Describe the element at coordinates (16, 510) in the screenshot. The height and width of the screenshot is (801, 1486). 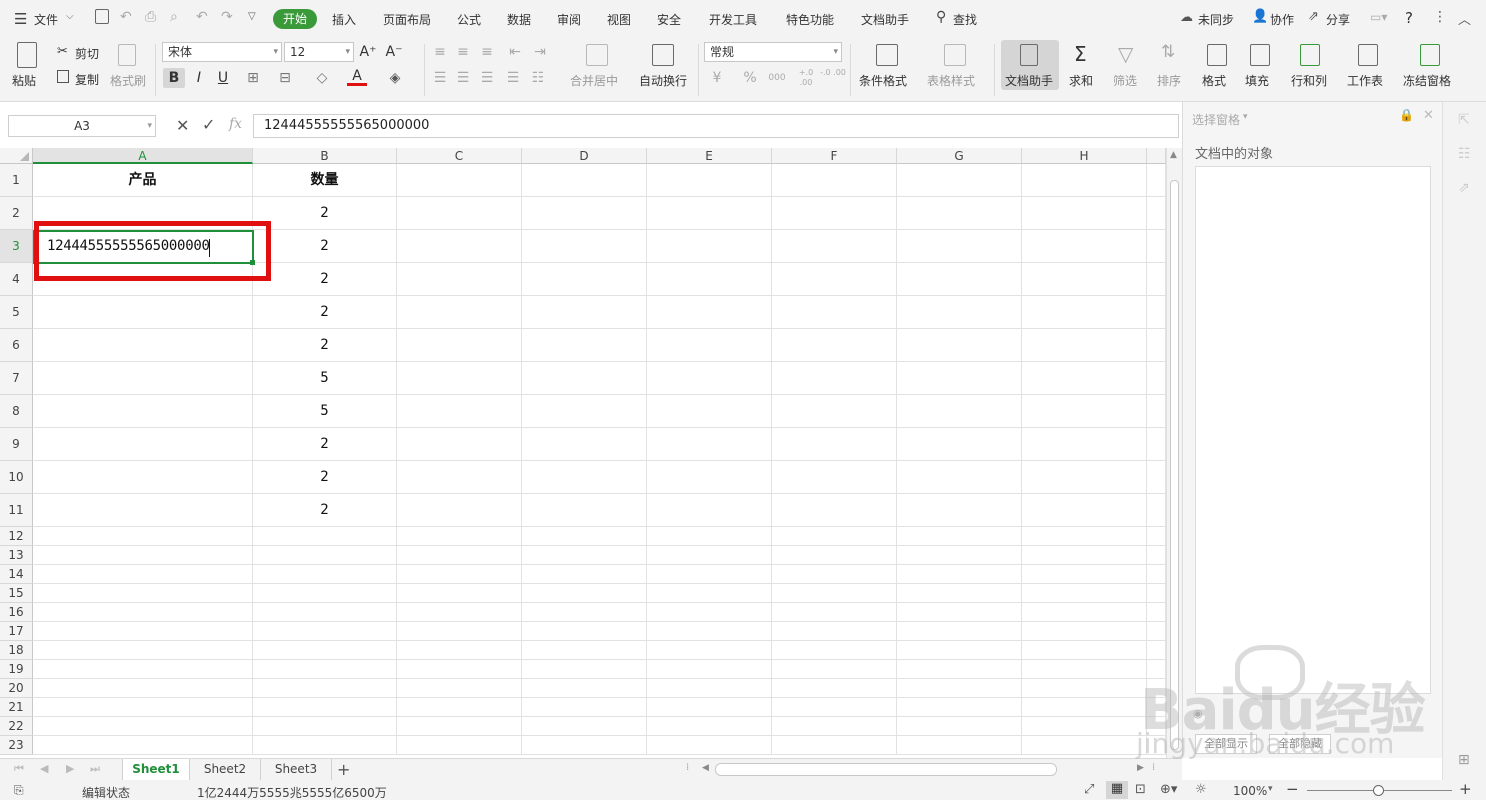
I see `row-header-11: 11` at that location.